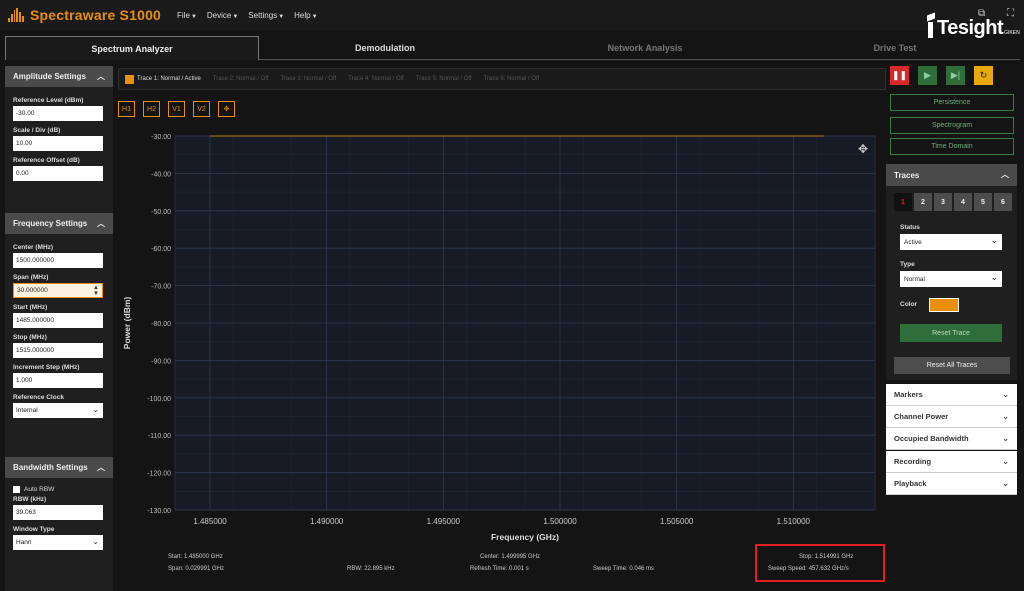  Describe the element at coordinates (1003, 202) in the screenshot. I see `trace-tab-6: 6` at that location.